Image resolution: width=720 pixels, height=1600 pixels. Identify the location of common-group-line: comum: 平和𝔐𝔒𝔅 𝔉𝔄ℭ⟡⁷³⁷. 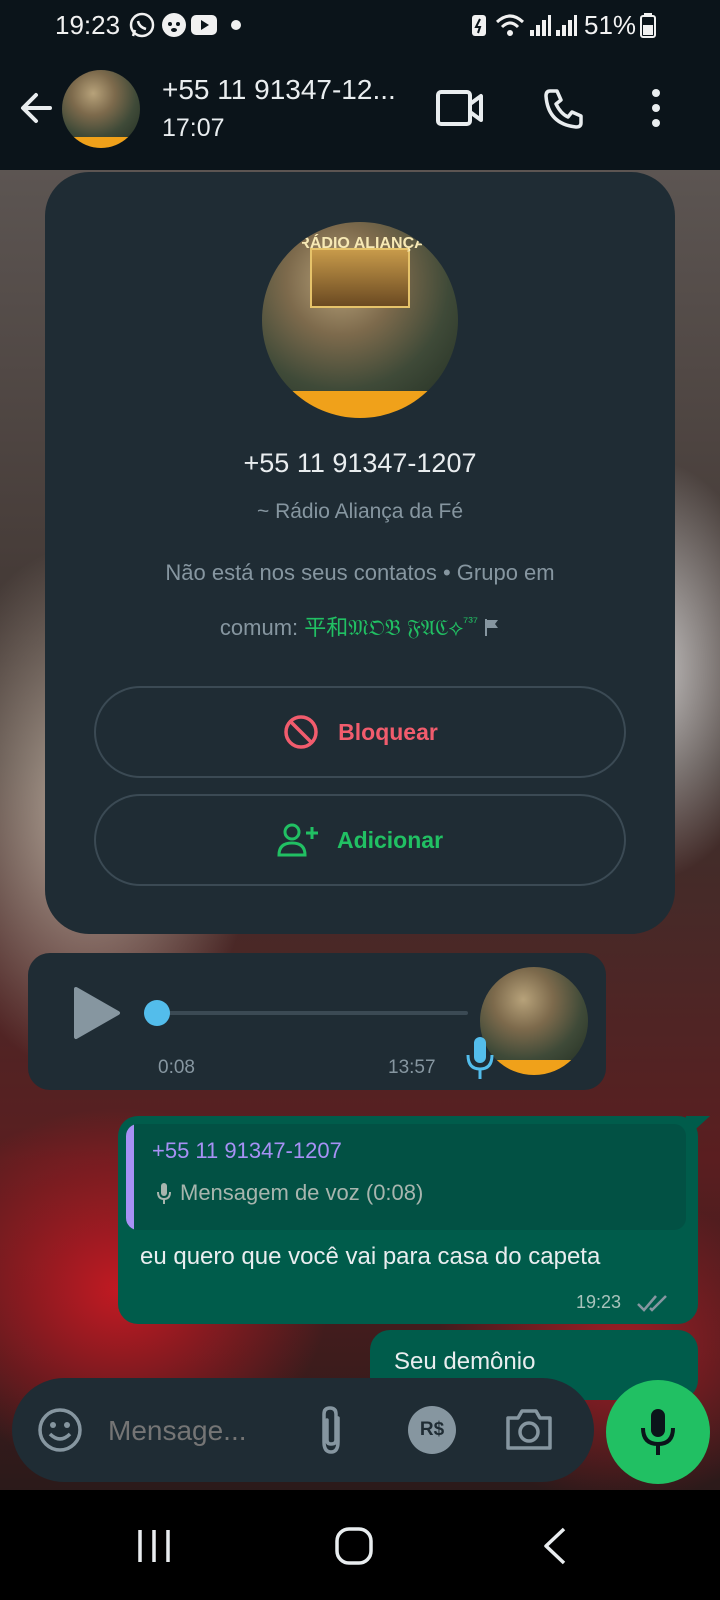
(360, 626).